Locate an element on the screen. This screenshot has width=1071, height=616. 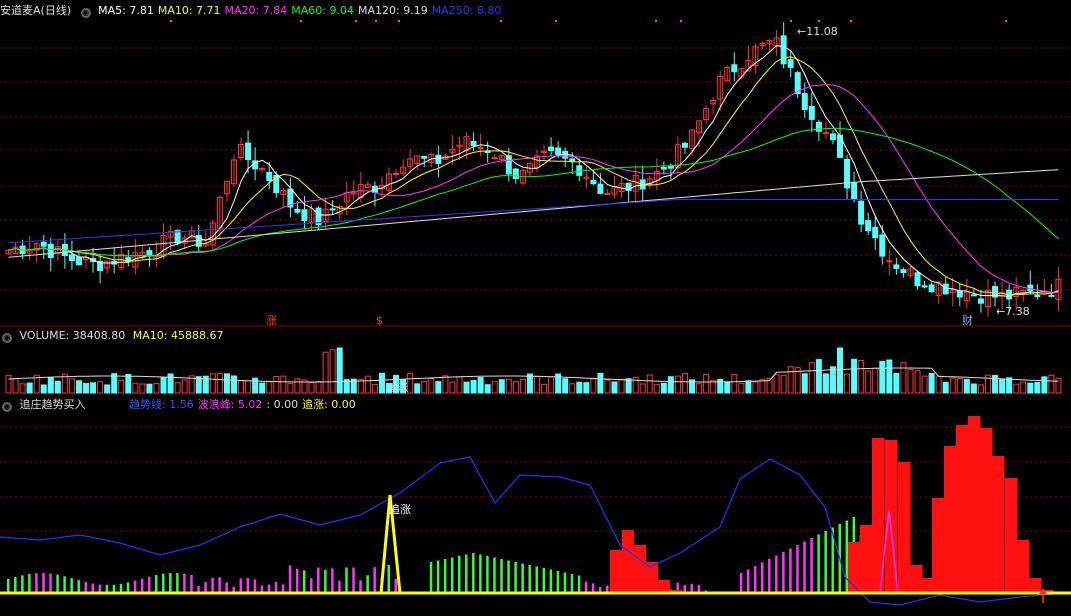
event-marker: $ is located at coordinates (379, 320).